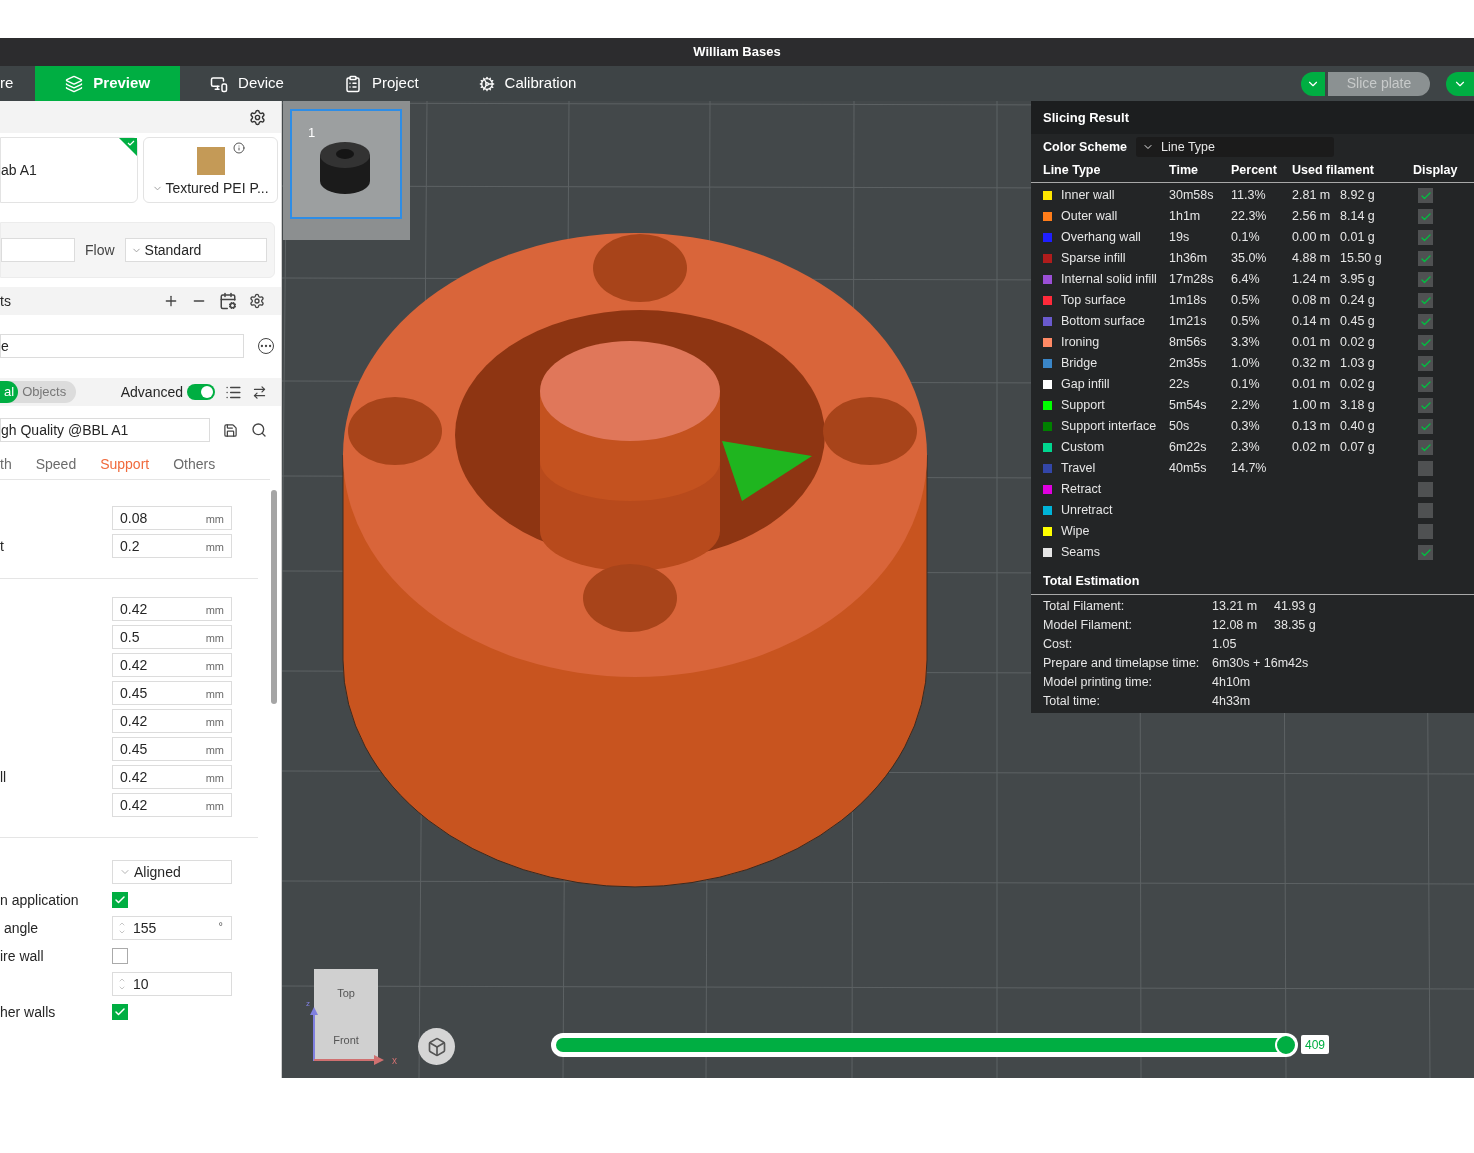  Describe the element at coordinates (201, 392) in the screenshot. I see `advanced-toggle` at that location.